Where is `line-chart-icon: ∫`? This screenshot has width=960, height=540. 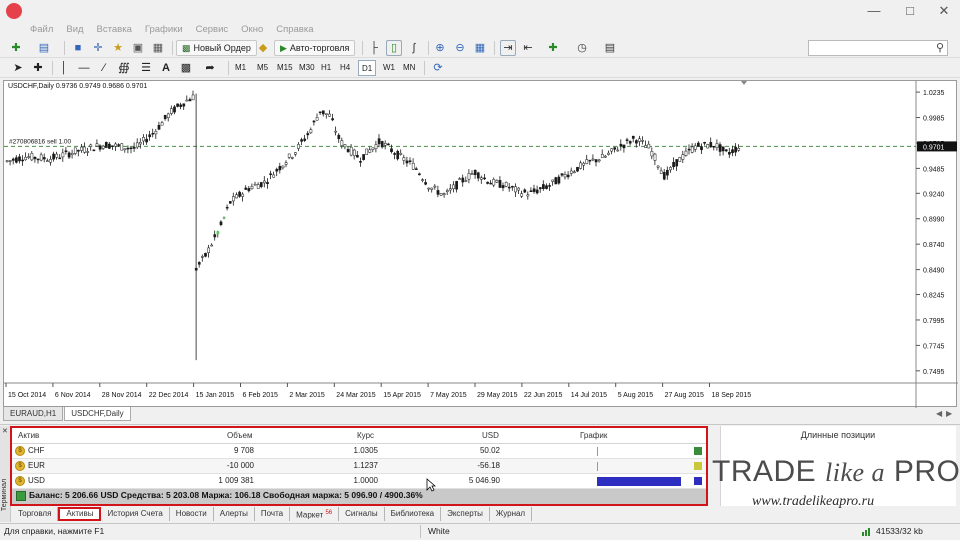 line-chart-icon: ∫ is located at coordinates (414, 48).